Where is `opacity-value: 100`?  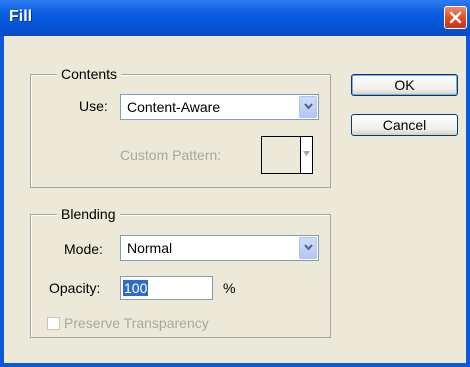
opacity-value: 100 is located at coordinates (136, 288).